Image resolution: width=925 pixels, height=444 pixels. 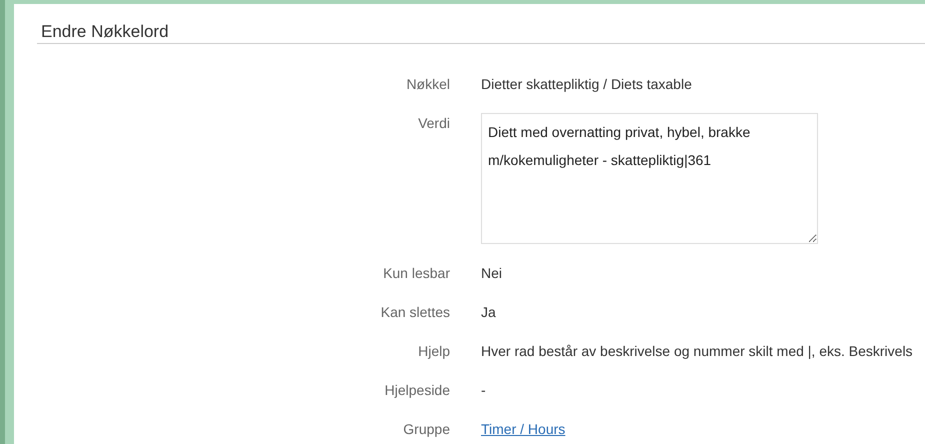 I want to click on field-value: -, so click(x=483, y=390).